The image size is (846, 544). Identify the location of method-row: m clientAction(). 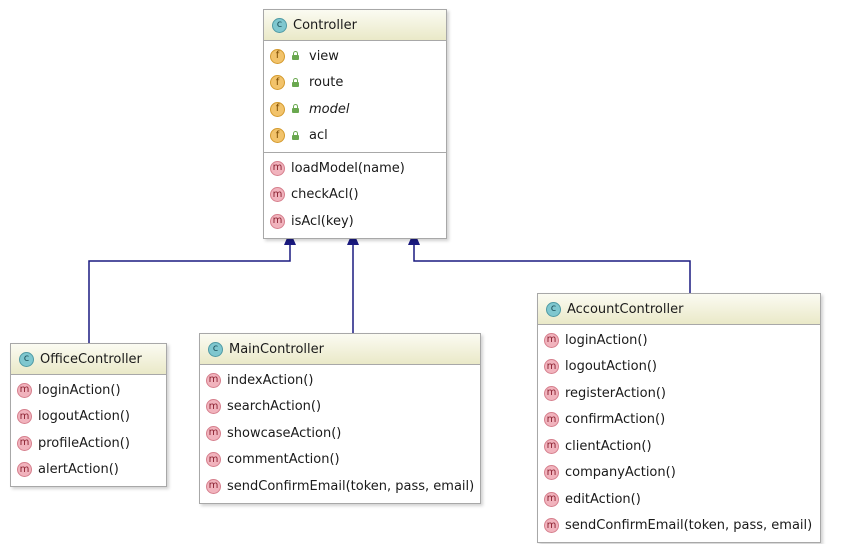
(679, 446).